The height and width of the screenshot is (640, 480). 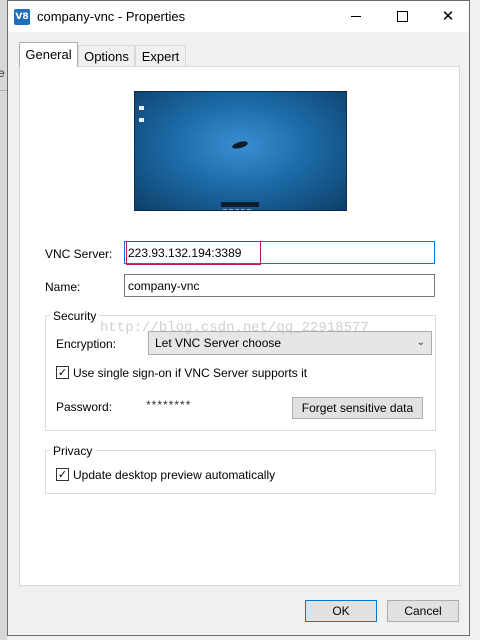 What do you see at coordinates (238, 16) in the screenshot?
I see `title-bar: V8 company-vnc - Properties ✕` at bounding box center [238, 16].